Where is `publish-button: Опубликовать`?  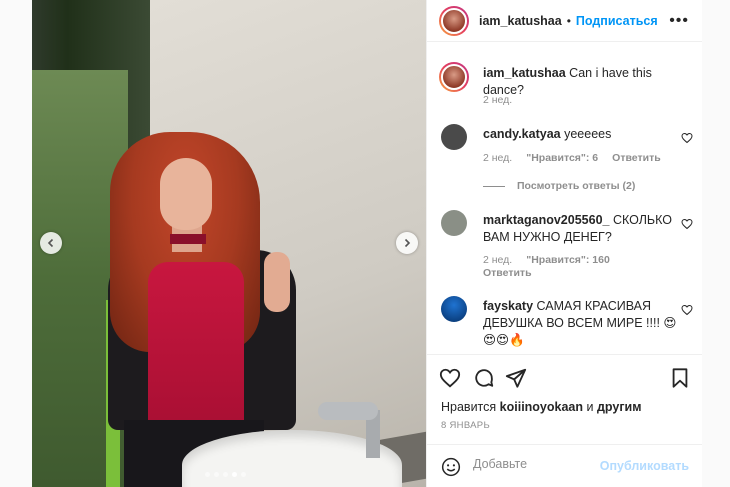
publish-button: Опубликовать is located at coordinates (644, 466).